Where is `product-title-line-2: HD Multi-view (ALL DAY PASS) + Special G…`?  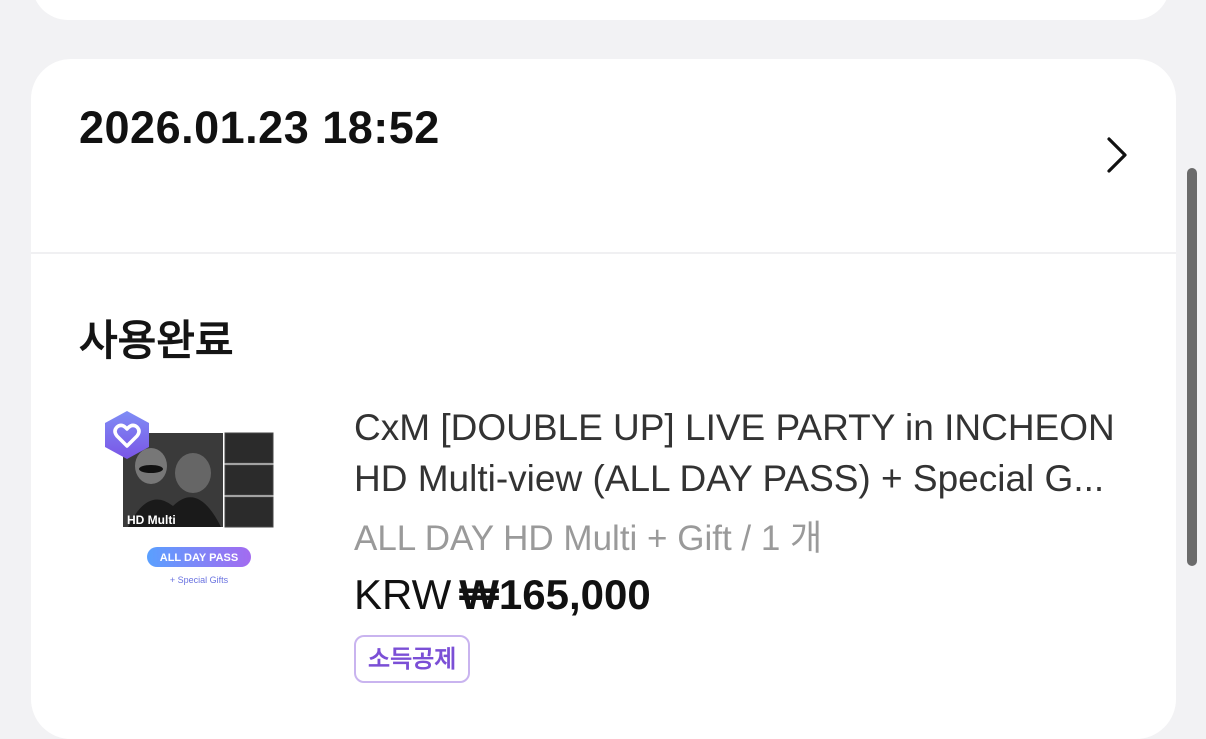
product-title-line-2: HD Multi-view (ALL DAY PASS) + Special G… is located at coordinates (729, 478).